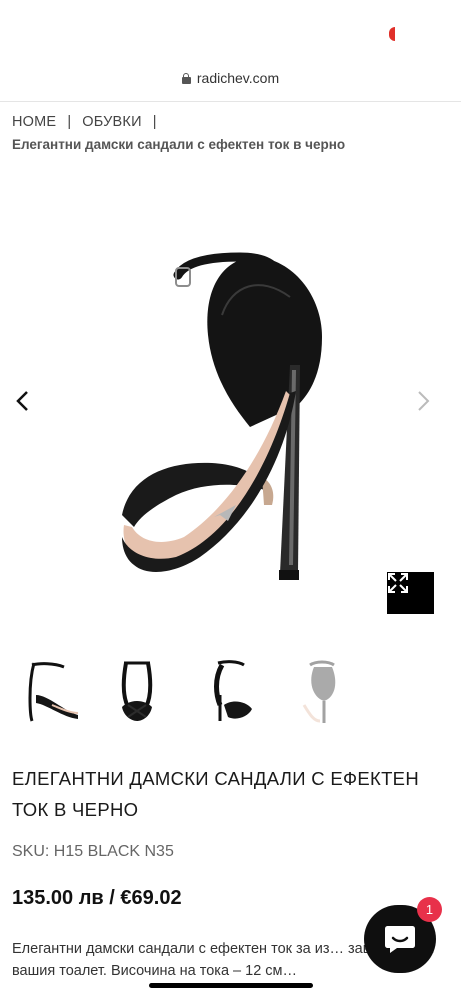  I want to click on status-bar, so click(230, 30).